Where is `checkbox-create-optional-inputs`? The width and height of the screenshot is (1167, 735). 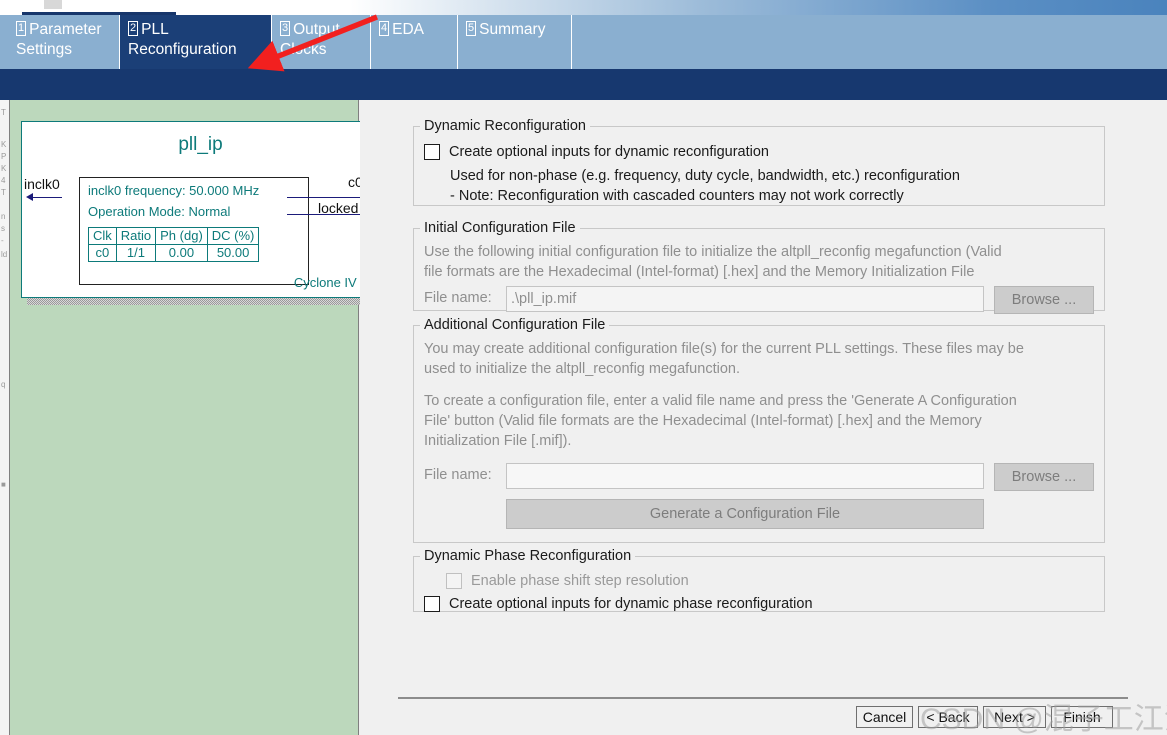 checkbox-create-optional-inputs is located at coordinates (432, 152).